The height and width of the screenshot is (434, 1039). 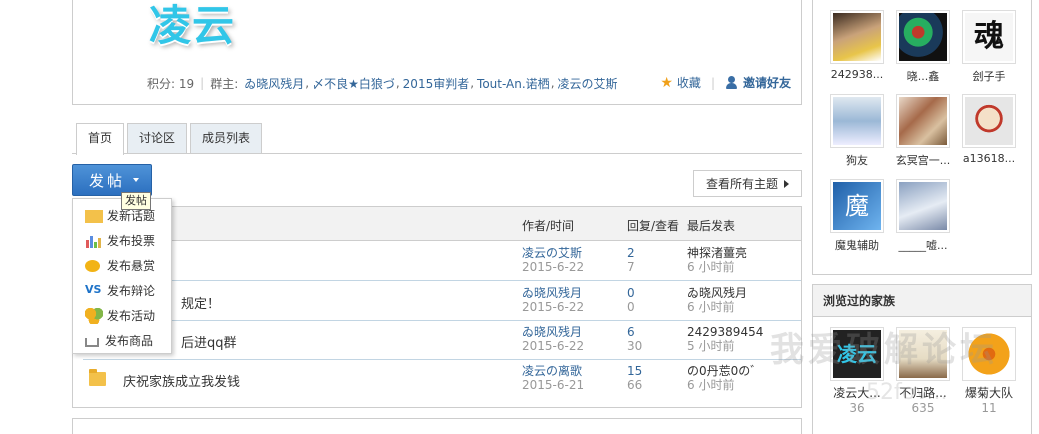 I want to click on member-item: 魂 刽子手, so click(x=989, y=47).